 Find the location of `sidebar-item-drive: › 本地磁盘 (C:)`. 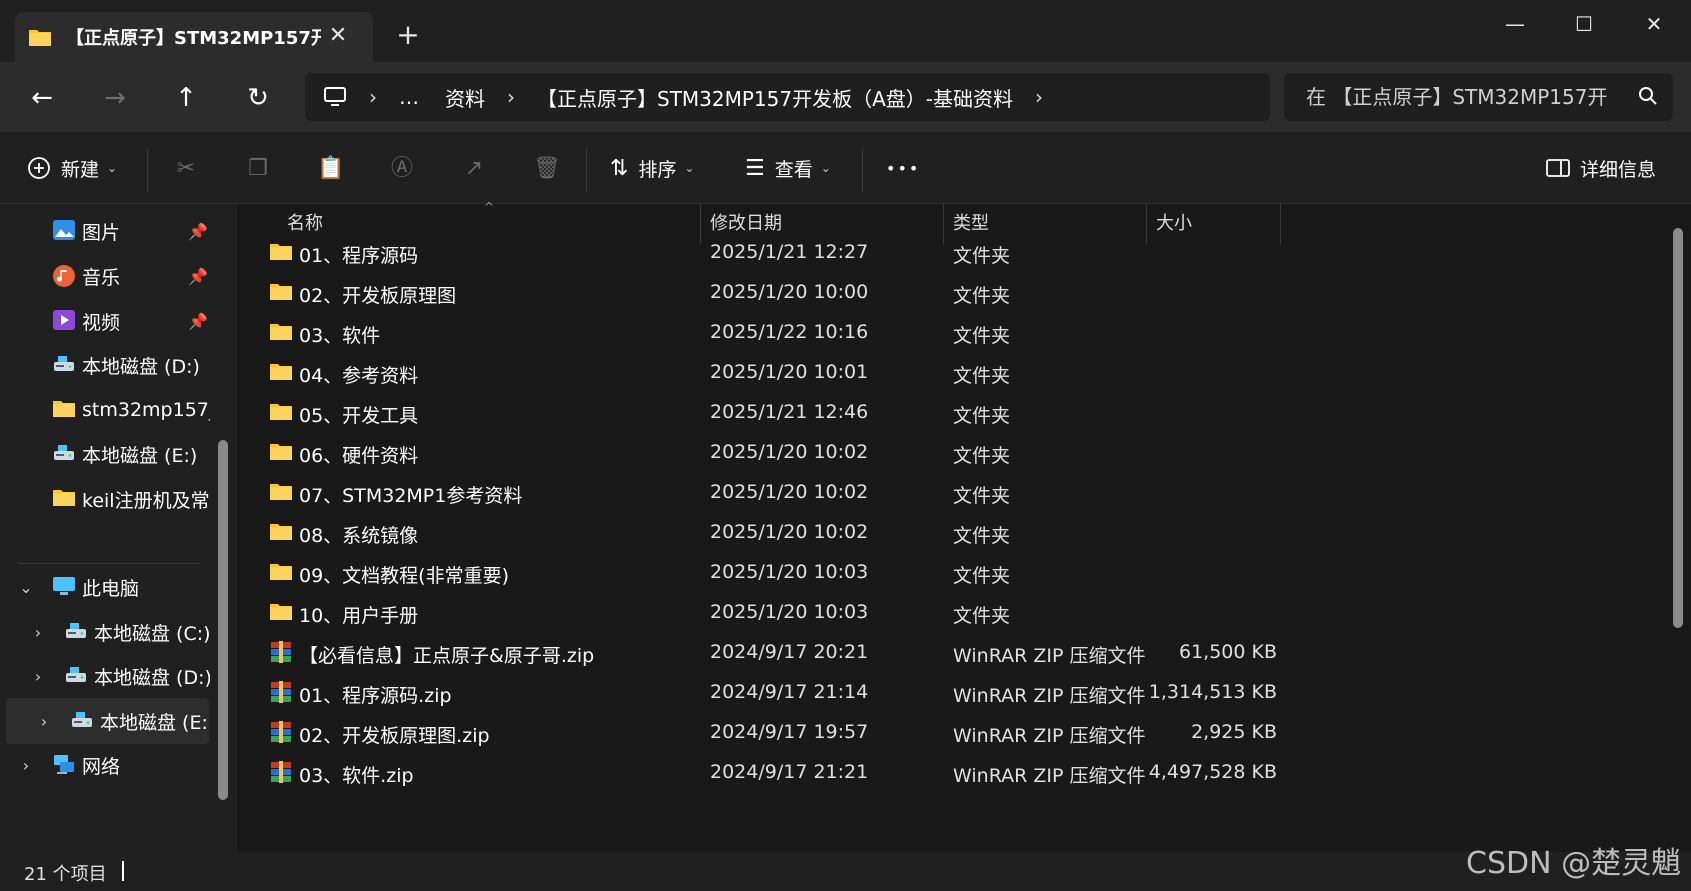

sidebar-item-drive: › 本地磁盘 (C:) is located at coordinates (105, 632).